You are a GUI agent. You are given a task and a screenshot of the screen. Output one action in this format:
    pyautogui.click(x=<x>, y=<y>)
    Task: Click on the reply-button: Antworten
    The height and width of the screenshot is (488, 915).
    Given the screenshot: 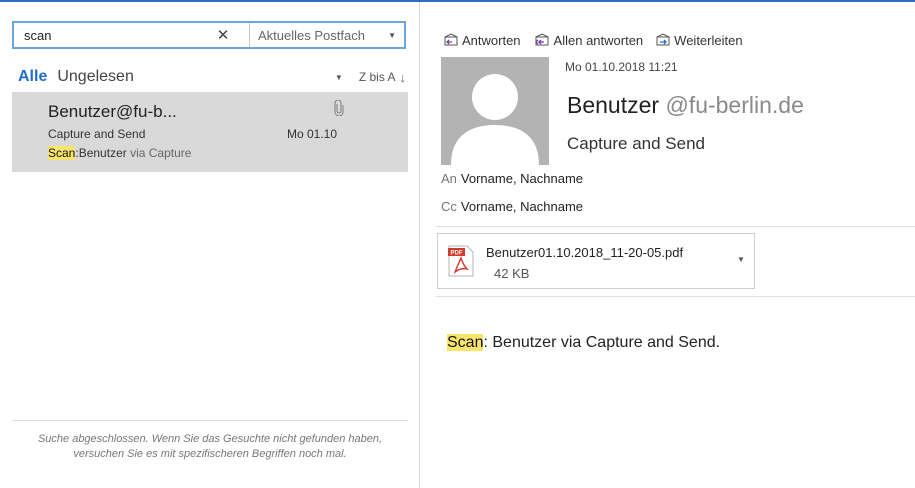 What is the action you would take?
    pyautogui.click(x=482, y=40)
    